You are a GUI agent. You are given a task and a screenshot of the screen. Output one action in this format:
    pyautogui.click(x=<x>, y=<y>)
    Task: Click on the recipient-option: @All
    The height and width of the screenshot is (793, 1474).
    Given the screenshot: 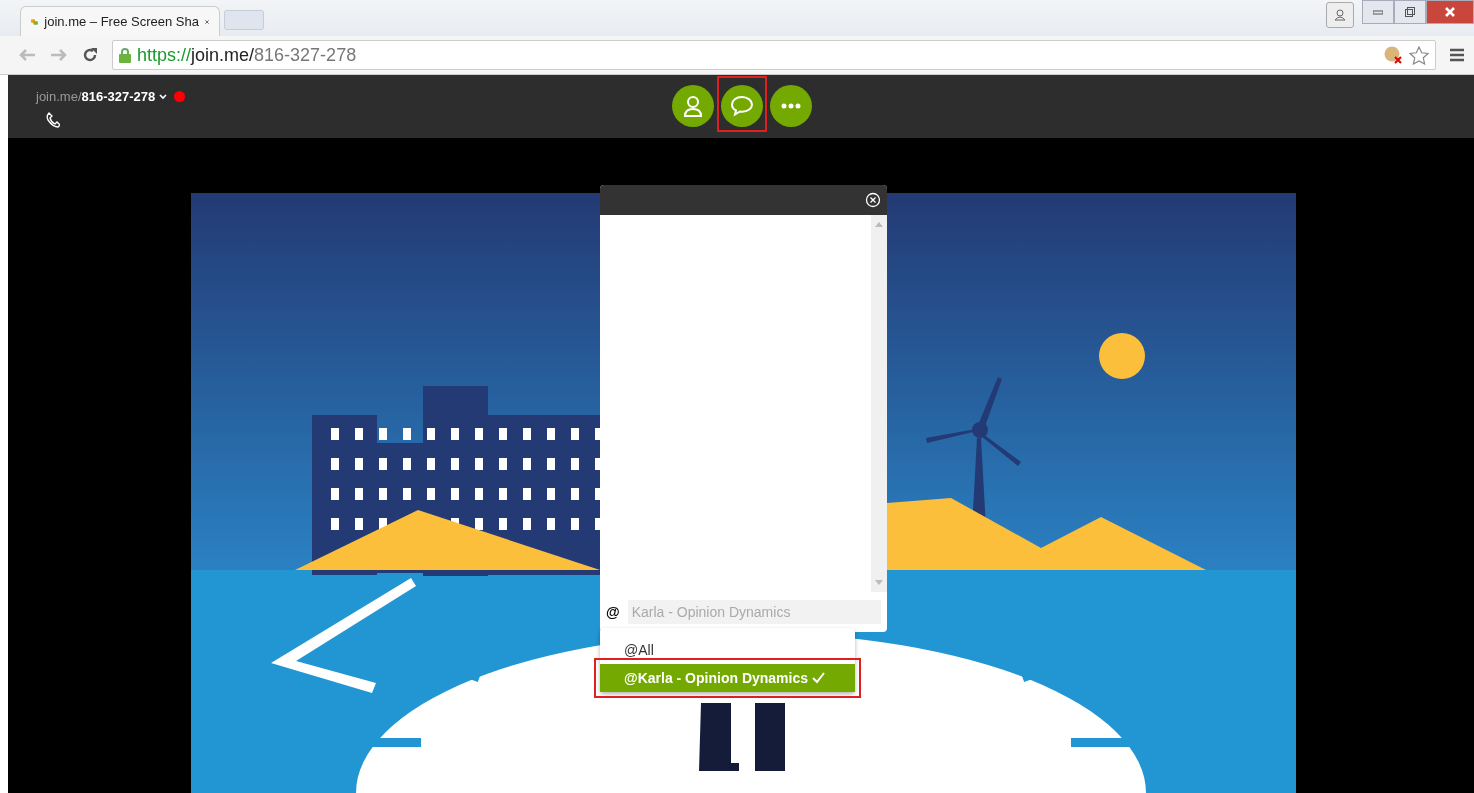 What is the action you would take?
    pyautogui.click(x=727, y=650)
    